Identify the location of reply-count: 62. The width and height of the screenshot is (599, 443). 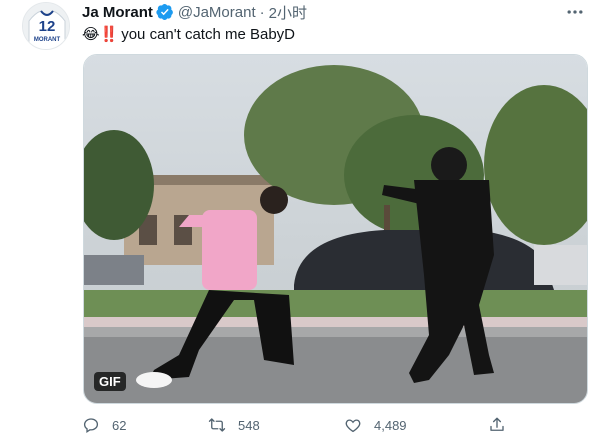
(119, 425).